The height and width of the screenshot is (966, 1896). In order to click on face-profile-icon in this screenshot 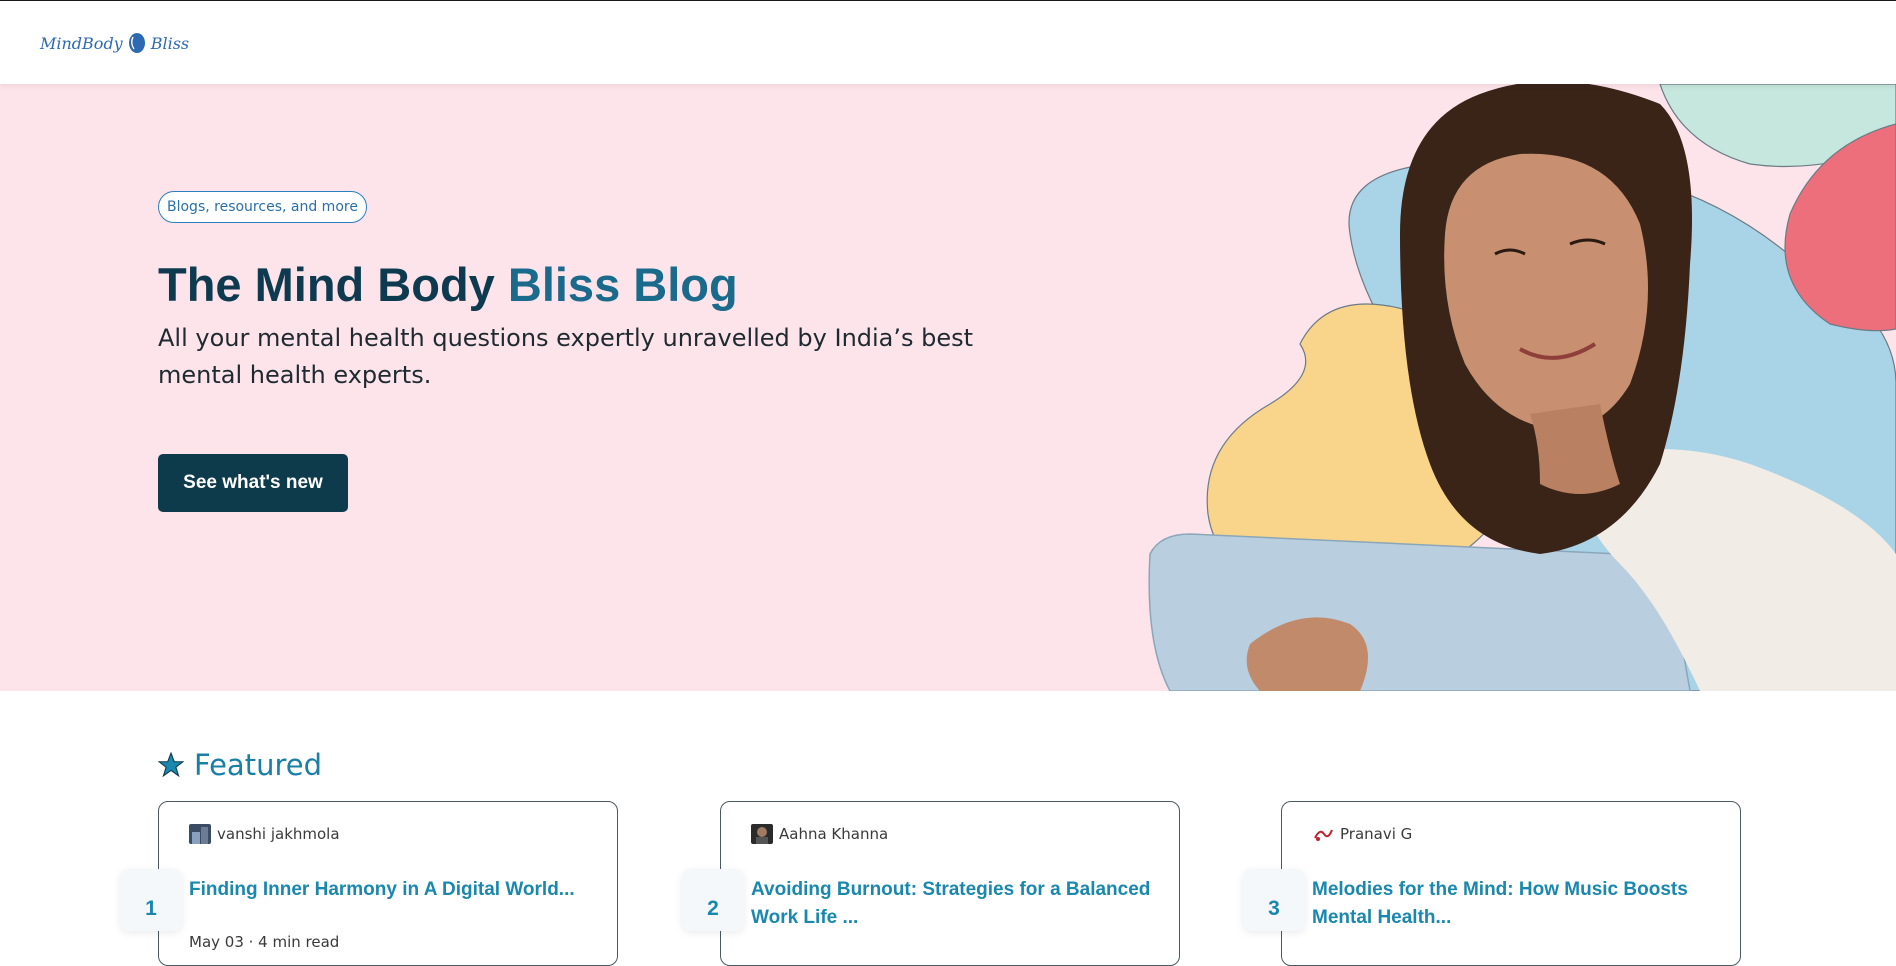, I will do `click(136, 43)`.